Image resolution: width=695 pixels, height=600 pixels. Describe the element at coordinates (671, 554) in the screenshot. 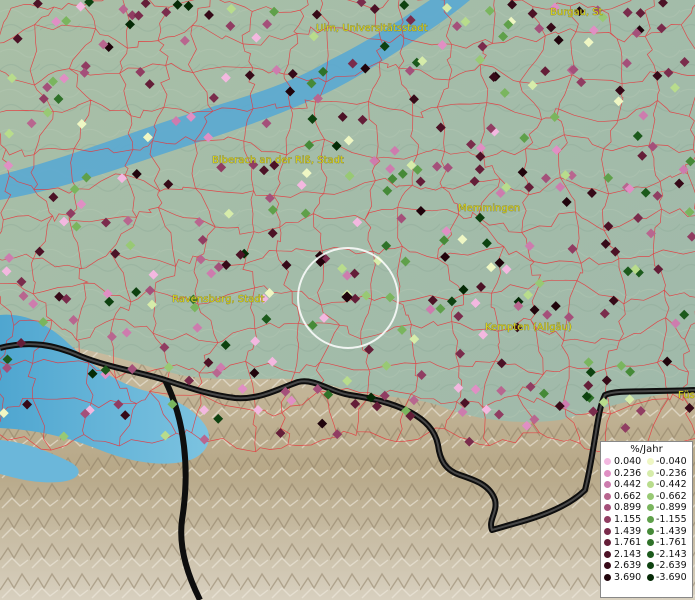

I see `legend-value-negative: -2.143` at that location.